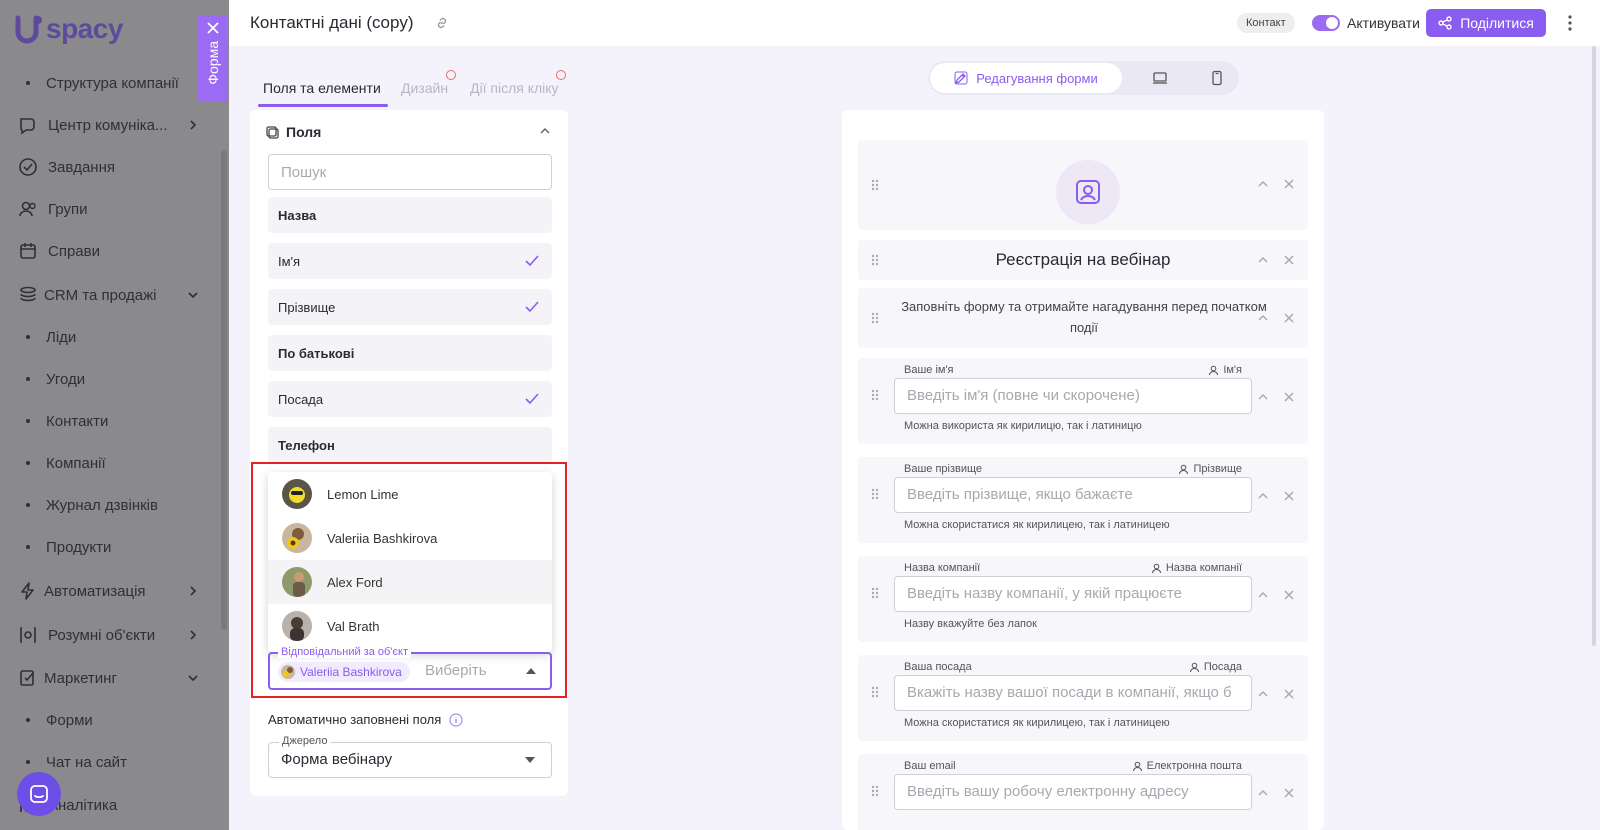  Describe the element at coordinates (410, 445) in the screenshot. I see `field-item-phone: Телефон` at that location.